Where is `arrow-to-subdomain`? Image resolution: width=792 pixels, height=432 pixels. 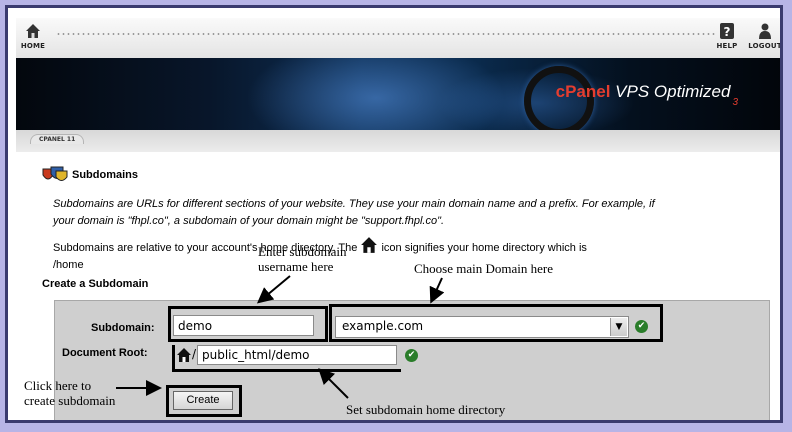
arrow-to-subdomain is located at coordinates (273, 289).